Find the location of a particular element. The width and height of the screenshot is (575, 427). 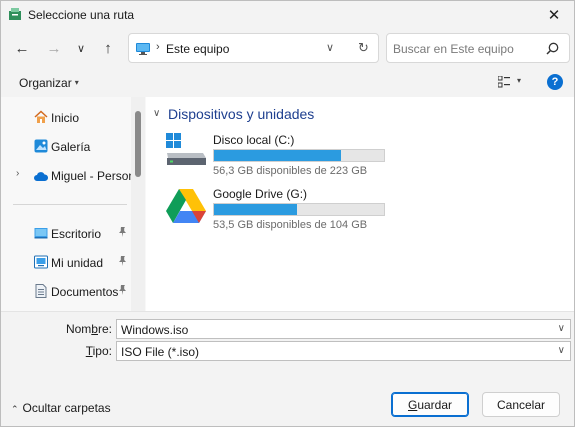

home-icon is located at coordinates (41, 116).